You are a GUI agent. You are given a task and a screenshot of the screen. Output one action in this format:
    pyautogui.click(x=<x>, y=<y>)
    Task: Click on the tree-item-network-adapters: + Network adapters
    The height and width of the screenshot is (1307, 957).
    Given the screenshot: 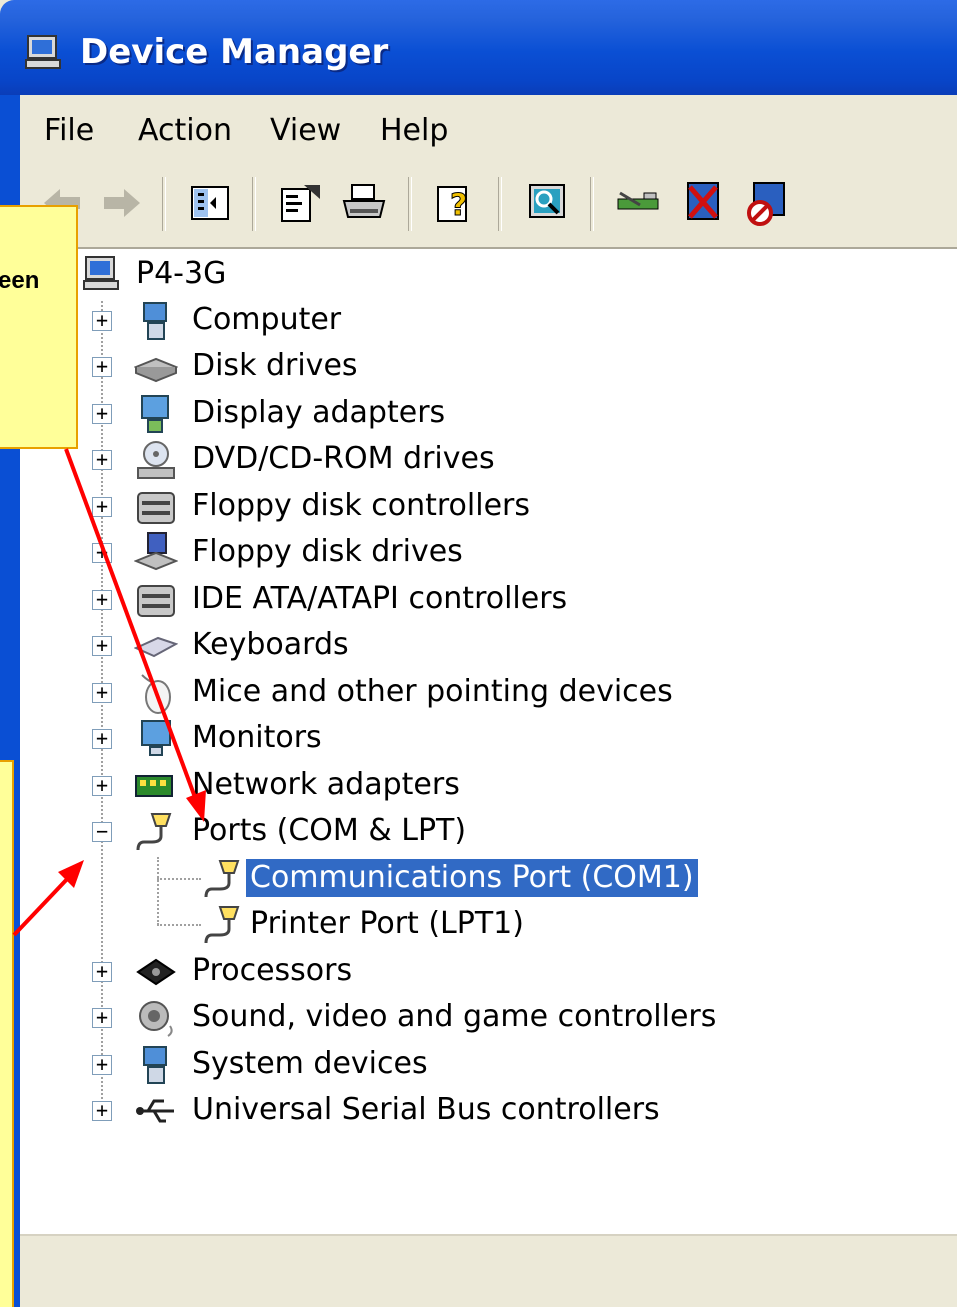 What is the action you would take?
    pyautogui.click(x=340, y=786)
    